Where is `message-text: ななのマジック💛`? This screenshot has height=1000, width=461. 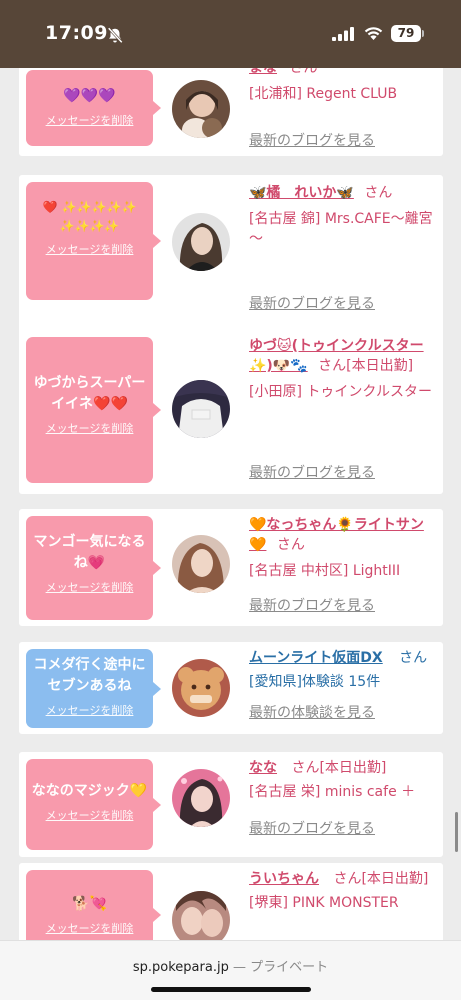 message-text: ななのマジック💛 is located at coordinates (89, 791).